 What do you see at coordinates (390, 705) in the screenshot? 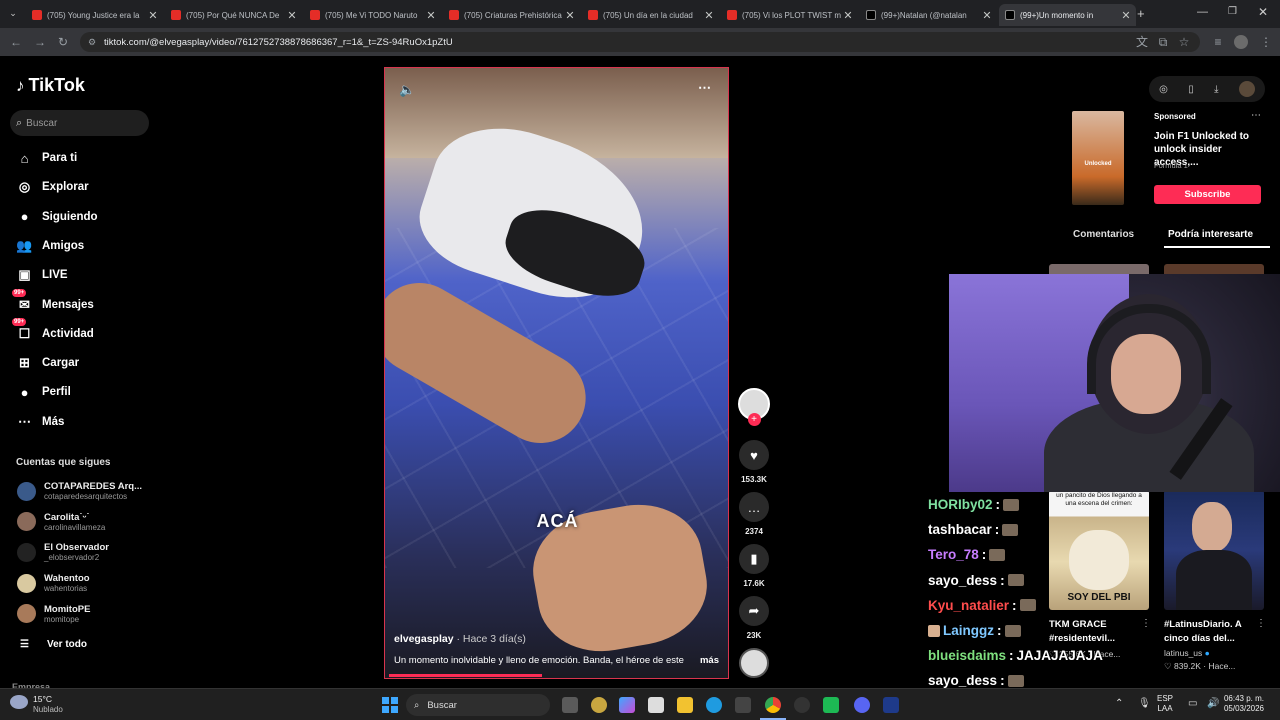
I see `start-icon` at bounding box center [390, 705].